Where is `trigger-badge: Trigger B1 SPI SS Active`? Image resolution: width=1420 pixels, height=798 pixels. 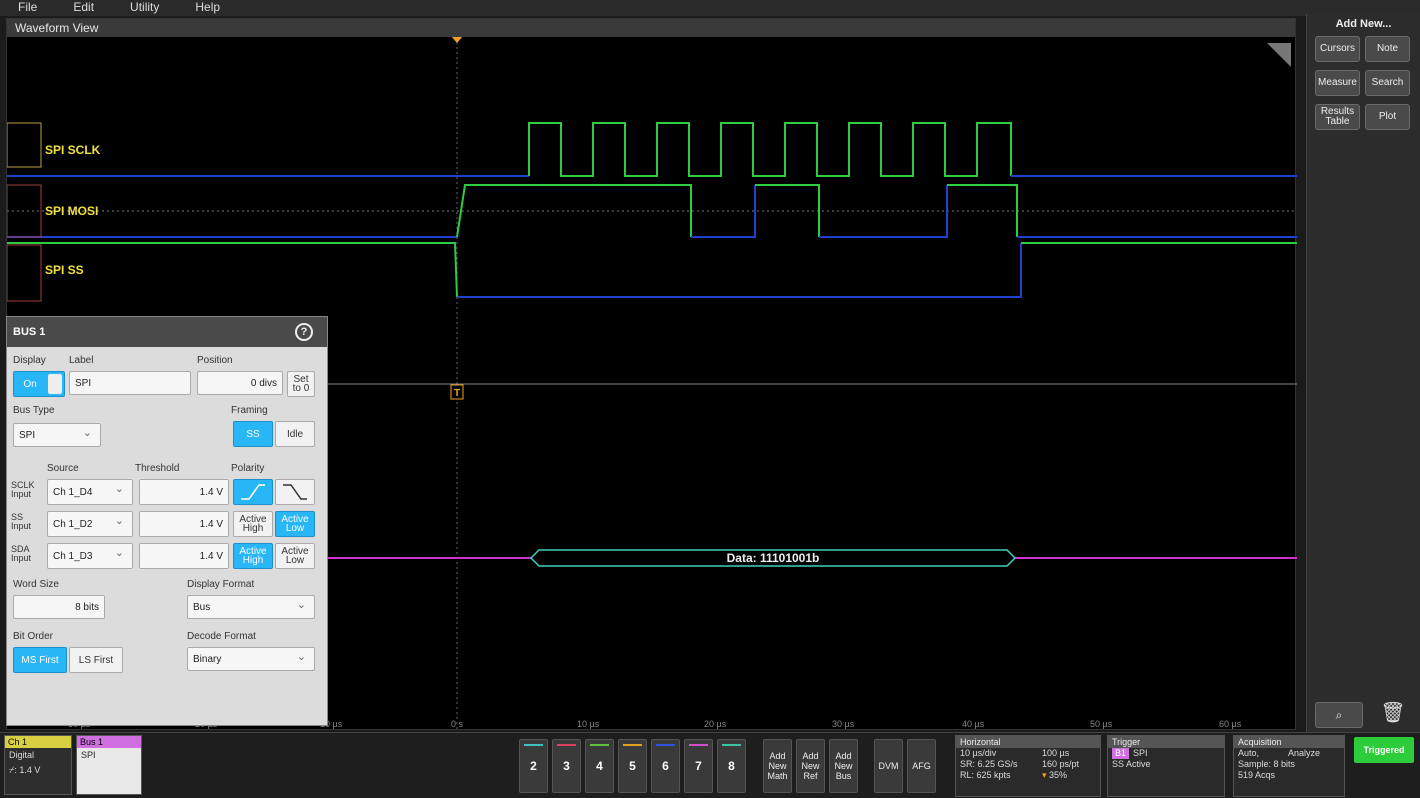 trigger-badge: Trigger B1 SPI SS Active is located at coordinates (1166, 766).